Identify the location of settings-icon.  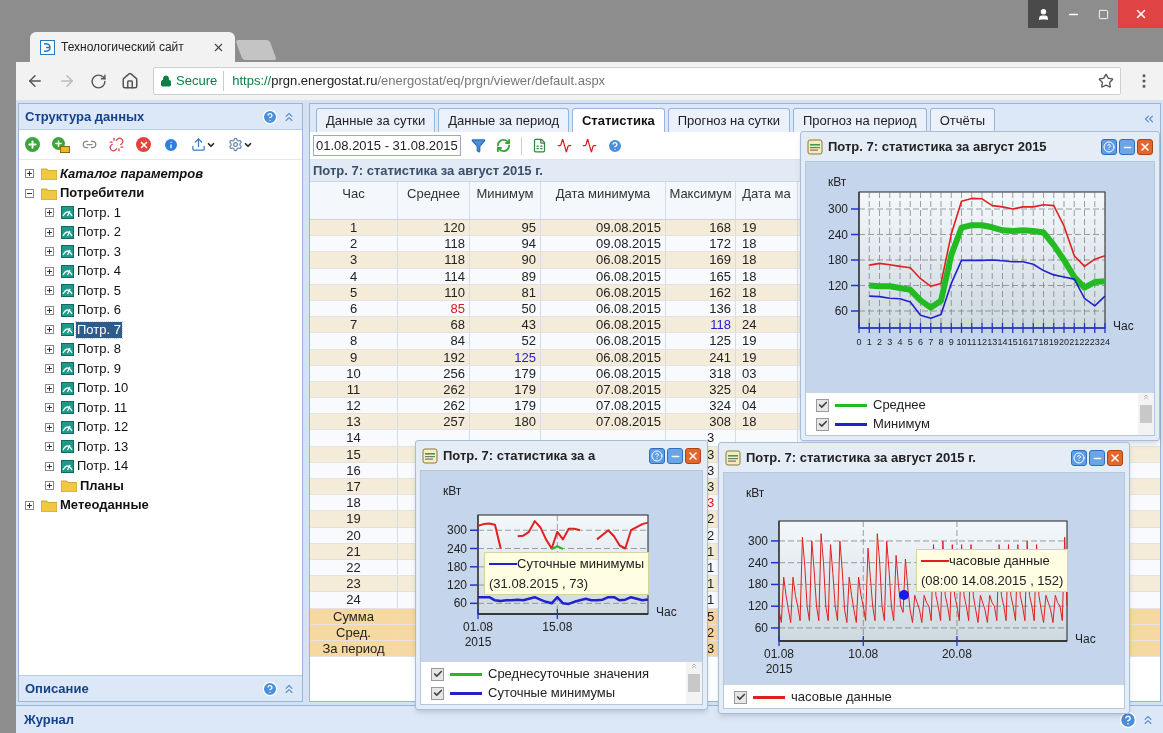
(240, 144).